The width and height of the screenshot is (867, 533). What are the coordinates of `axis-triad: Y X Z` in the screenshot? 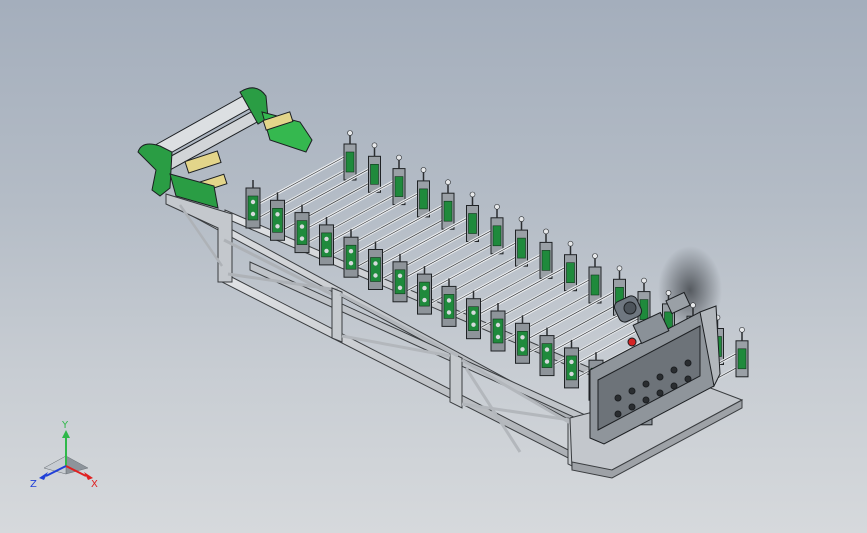 It's located at (64, 455).